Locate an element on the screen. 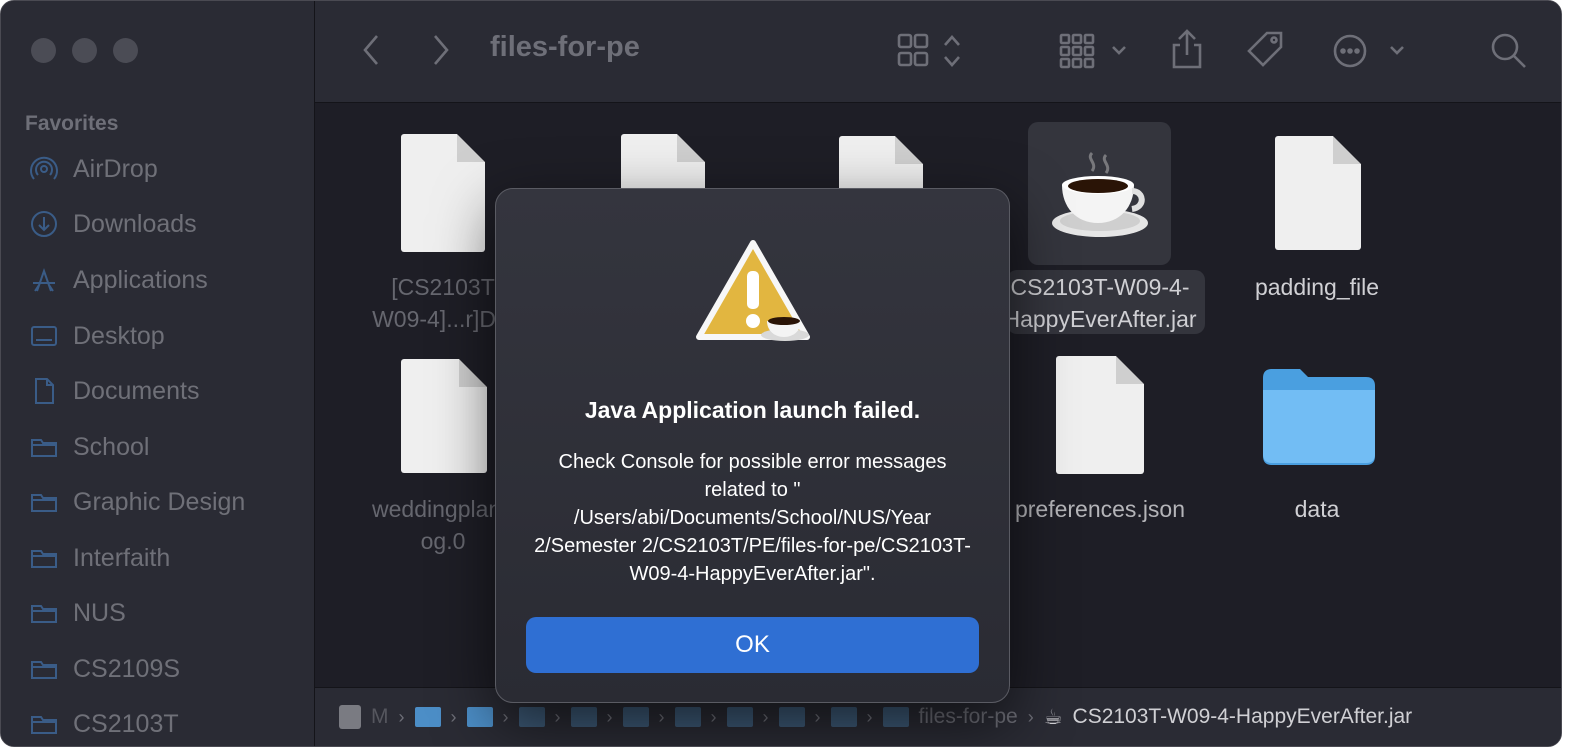  sidebar-item-airdrop: AirDrop is located at coordinates (93, 169).